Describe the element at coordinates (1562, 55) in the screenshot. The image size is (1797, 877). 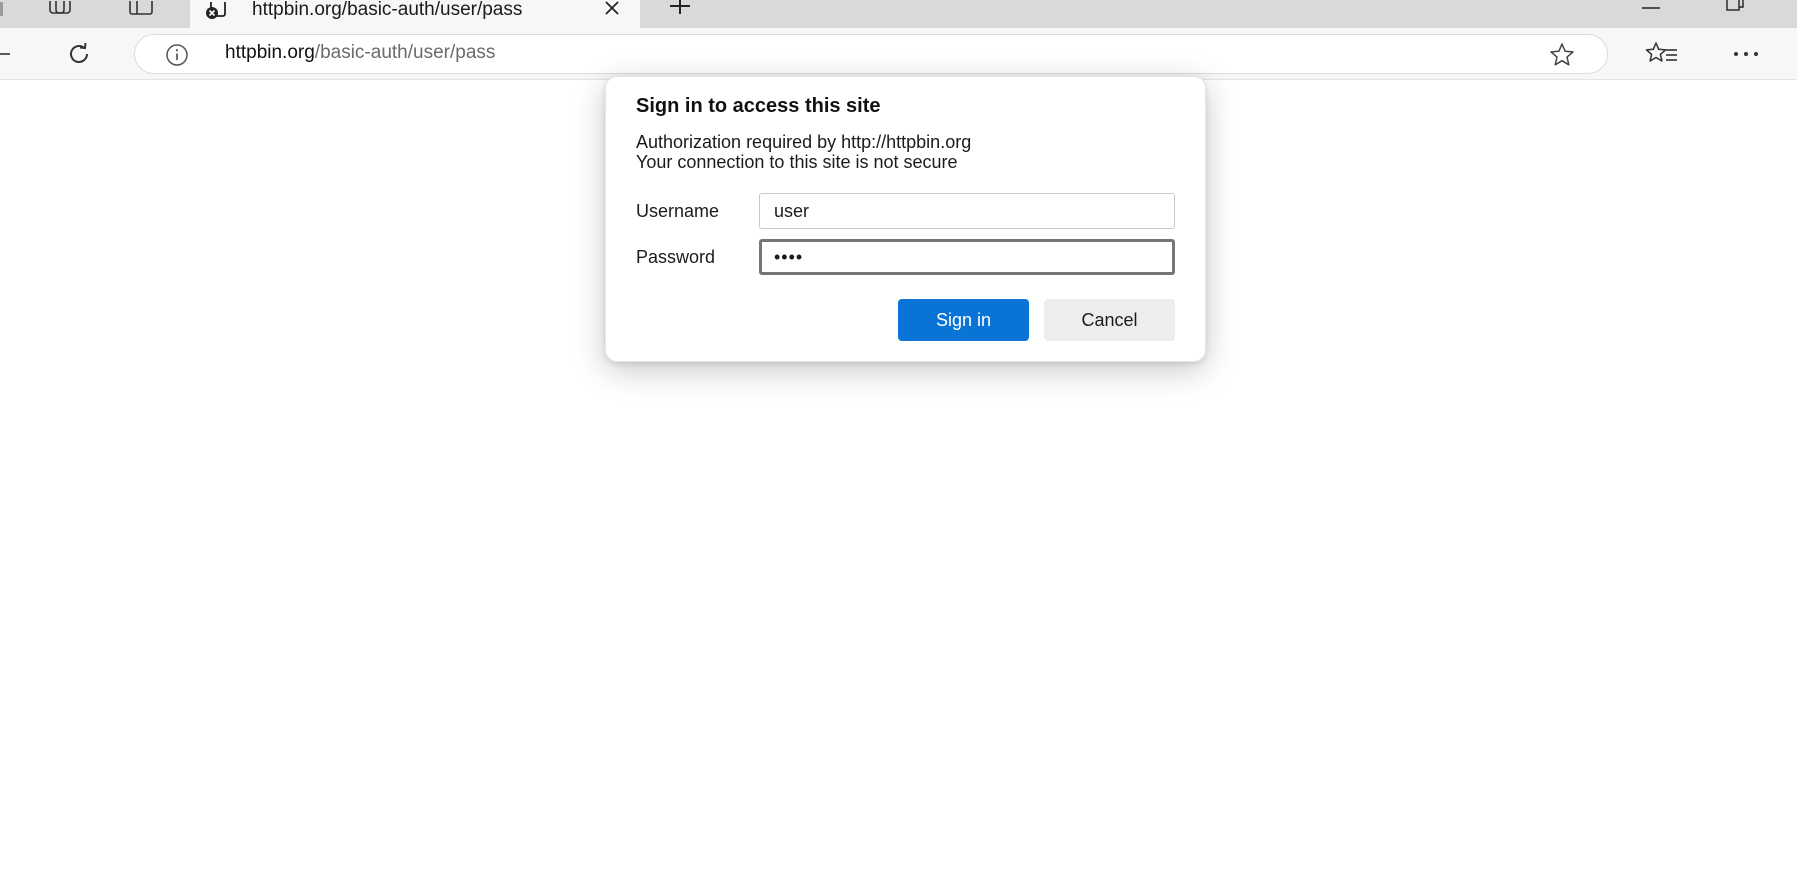
I see `star-icon` at that location.